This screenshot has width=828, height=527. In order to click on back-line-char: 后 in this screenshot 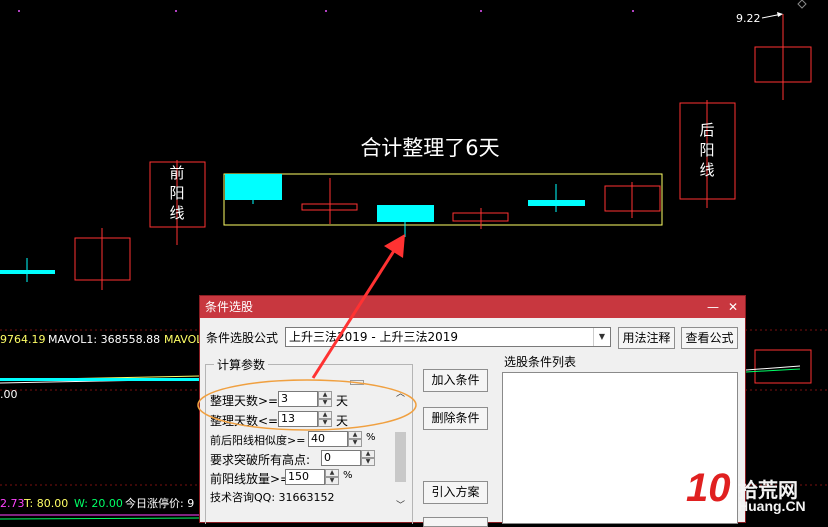, I will do `click(706, 130)`.